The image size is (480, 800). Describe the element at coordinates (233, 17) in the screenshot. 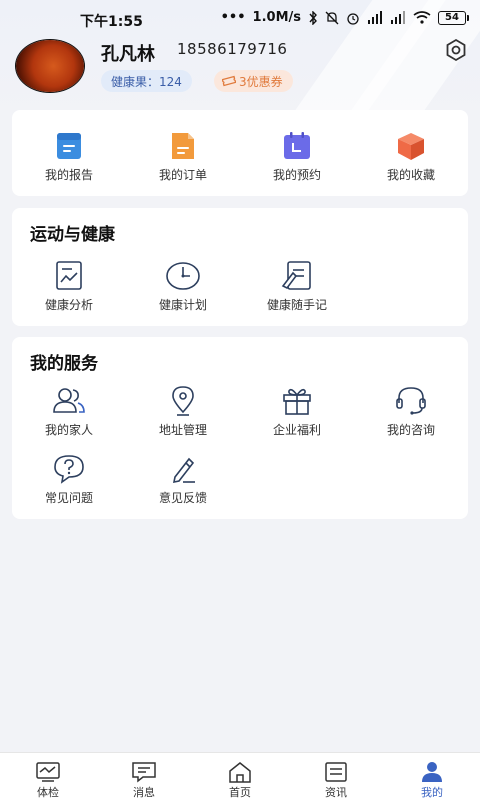

I see `more-dots-icon: •••` at that location.